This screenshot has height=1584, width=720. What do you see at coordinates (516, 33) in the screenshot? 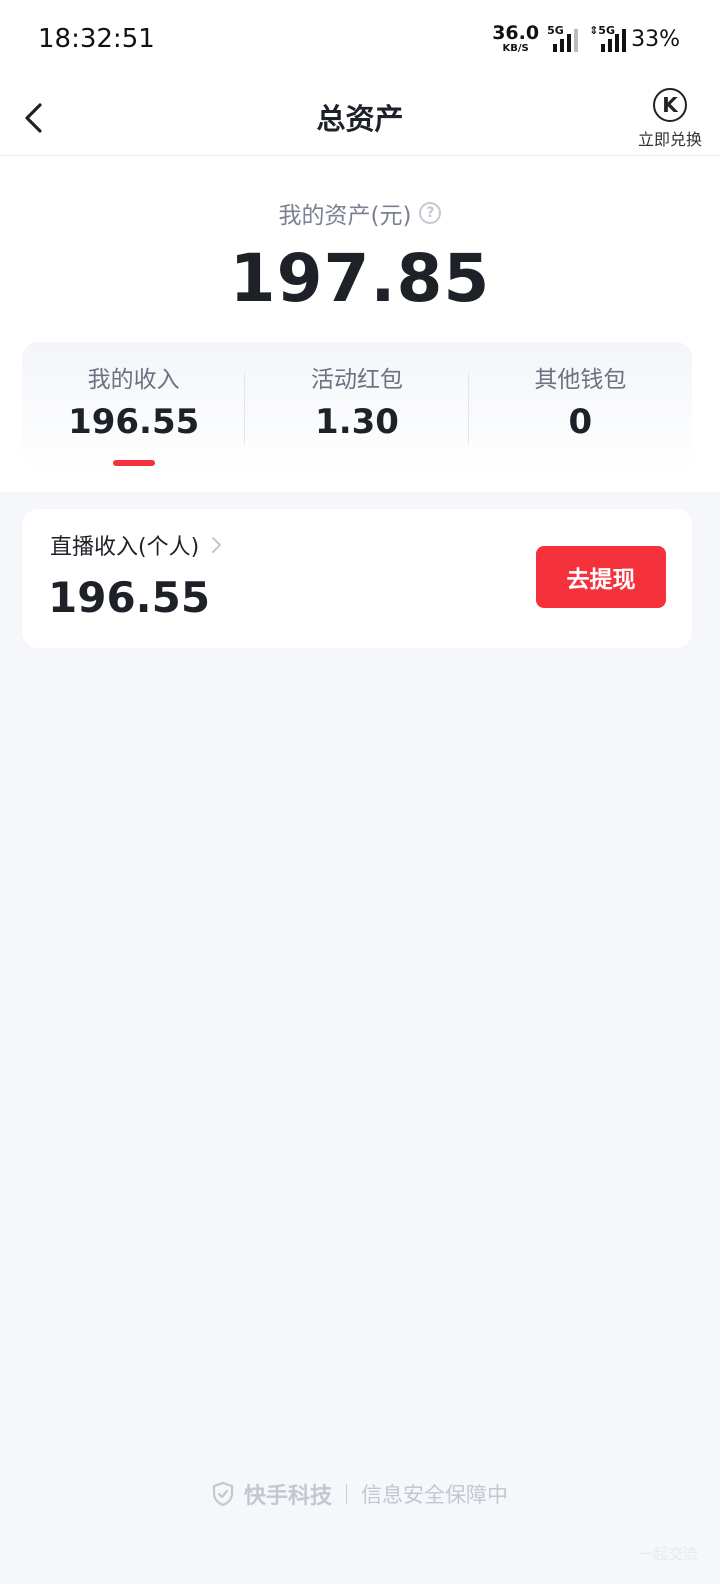
I see `network-speed-value: 36.0` at bounding box center [516, 33].